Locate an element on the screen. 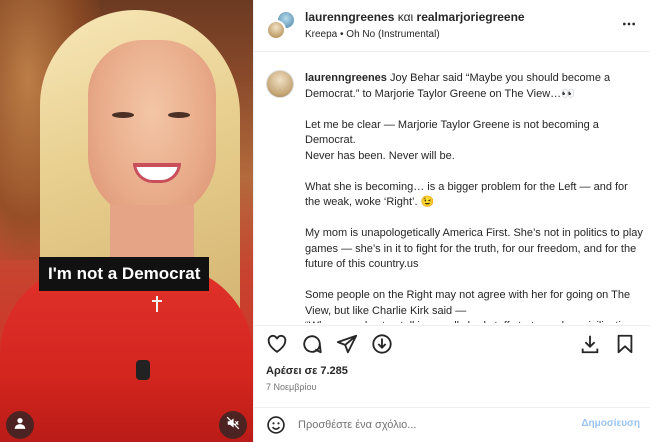 The image size is (650, 442). collab-usernames: laurenngreenes και realmarjoriegreene is located at coordinates (415, 17).